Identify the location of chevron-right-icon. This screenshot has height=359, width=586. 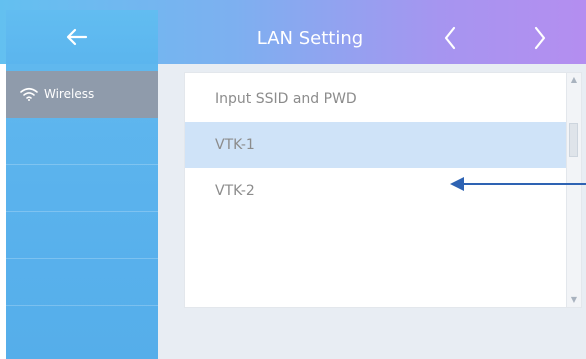
(540, 38).